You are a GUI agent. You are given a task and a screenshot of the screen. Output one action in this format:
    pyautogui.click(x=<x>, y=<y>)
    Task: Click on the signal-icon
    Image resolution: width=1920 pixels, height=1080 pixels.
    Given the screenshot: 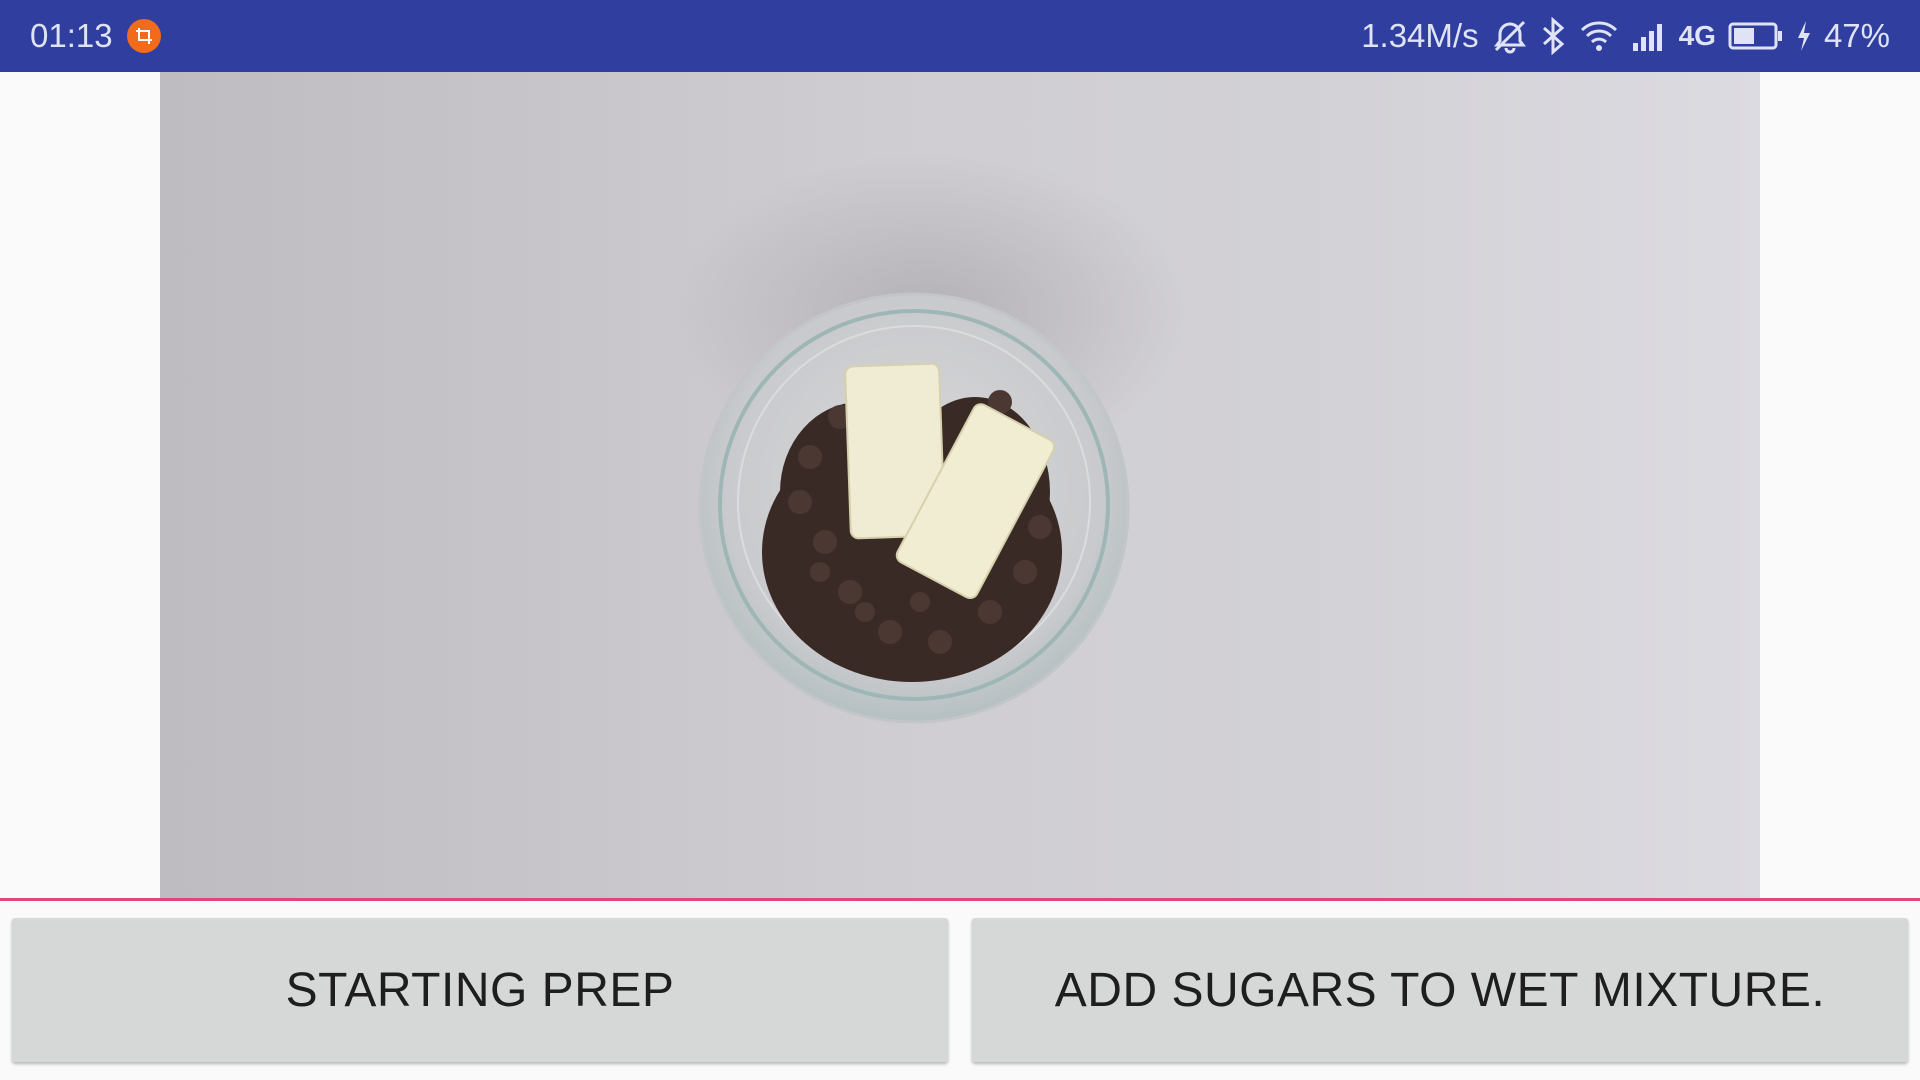 What is the action you would take?
    pyautogui.click(x=1649, y=36)
    